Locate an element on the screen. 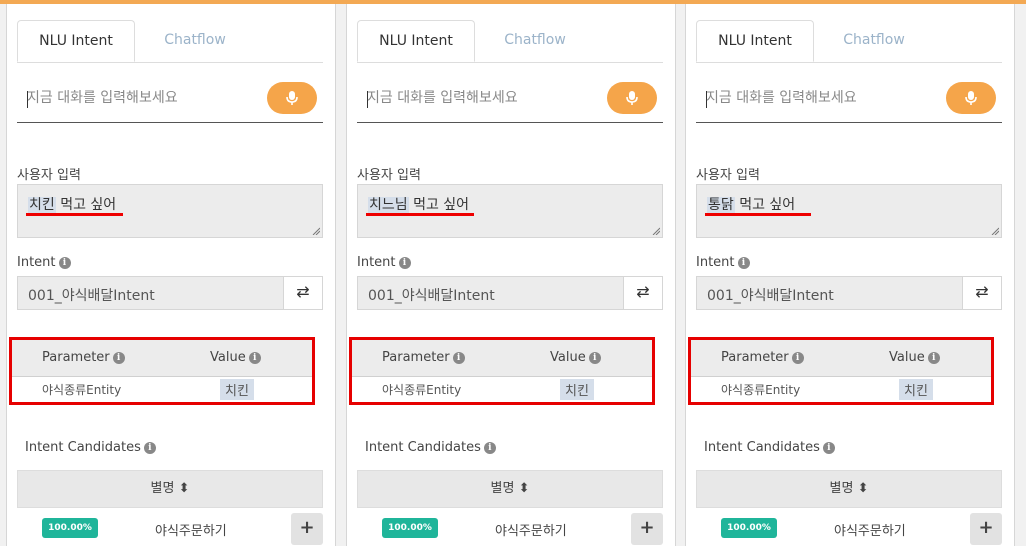 The width and height of the screenshot is (1026, 546). utterance-rest: 먹고 싶어 is located at coordinates (439, 205).